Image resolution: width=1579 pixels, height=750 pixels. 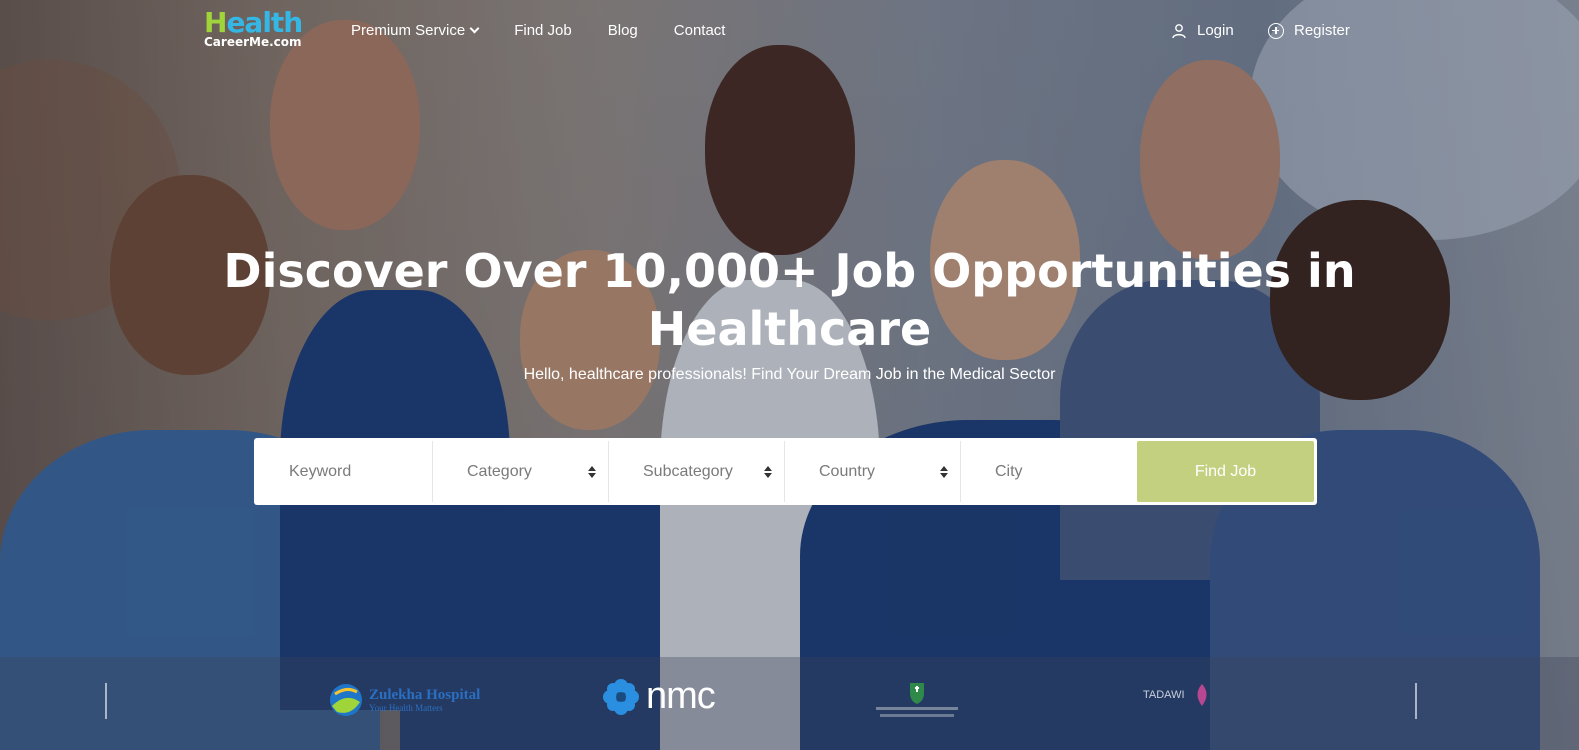 What do you see at coordinates (789, 329) in the screenshot?
I see `headline-line-2: Healthcare` at bounding box center [789, 329].